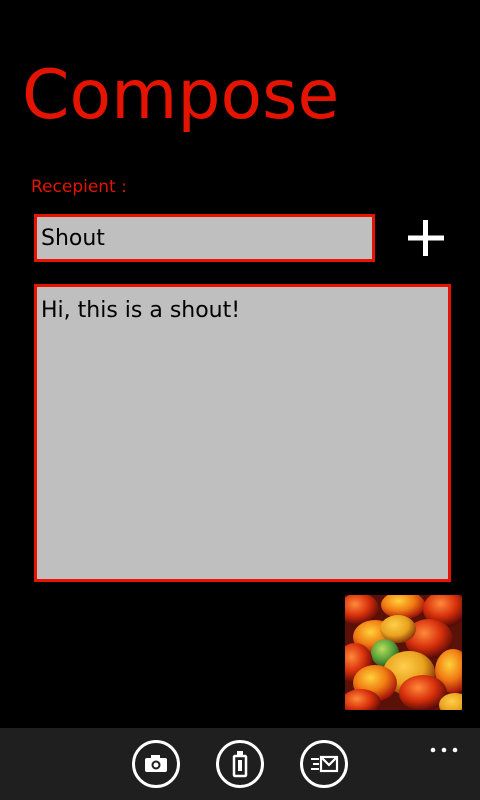  What do you see at coordinates (73, 238) in the screenshot?
I see `recipient-value: Shout` at bounding box center [73, 238].